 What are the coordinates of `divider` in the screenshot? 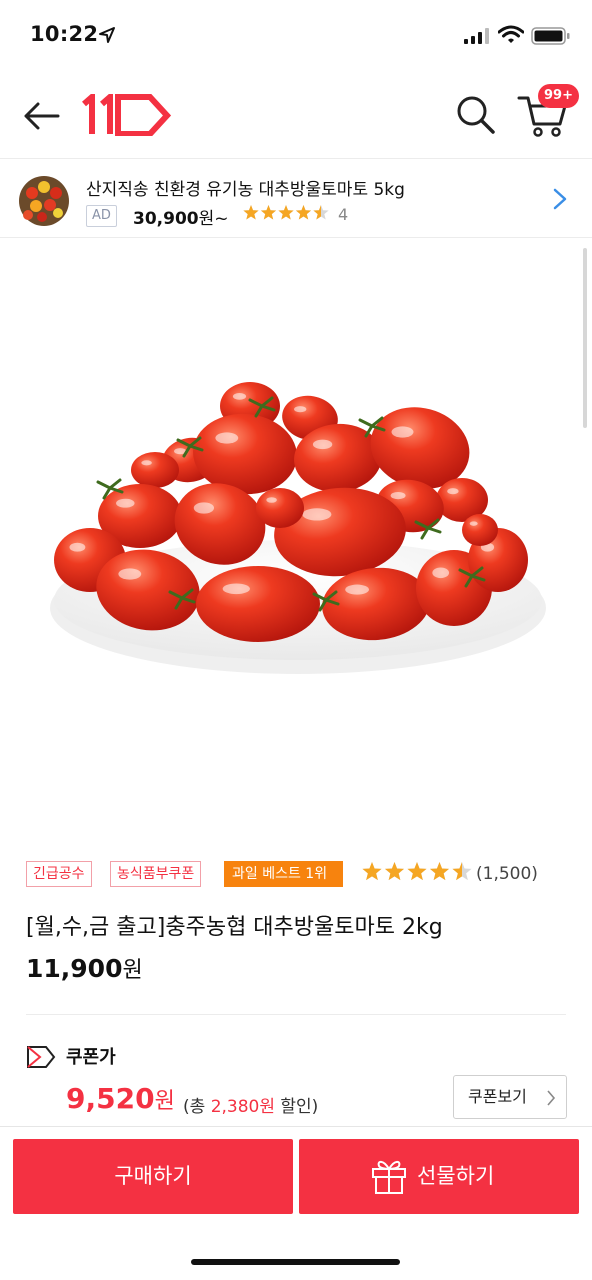 It's located at (296, 1014).